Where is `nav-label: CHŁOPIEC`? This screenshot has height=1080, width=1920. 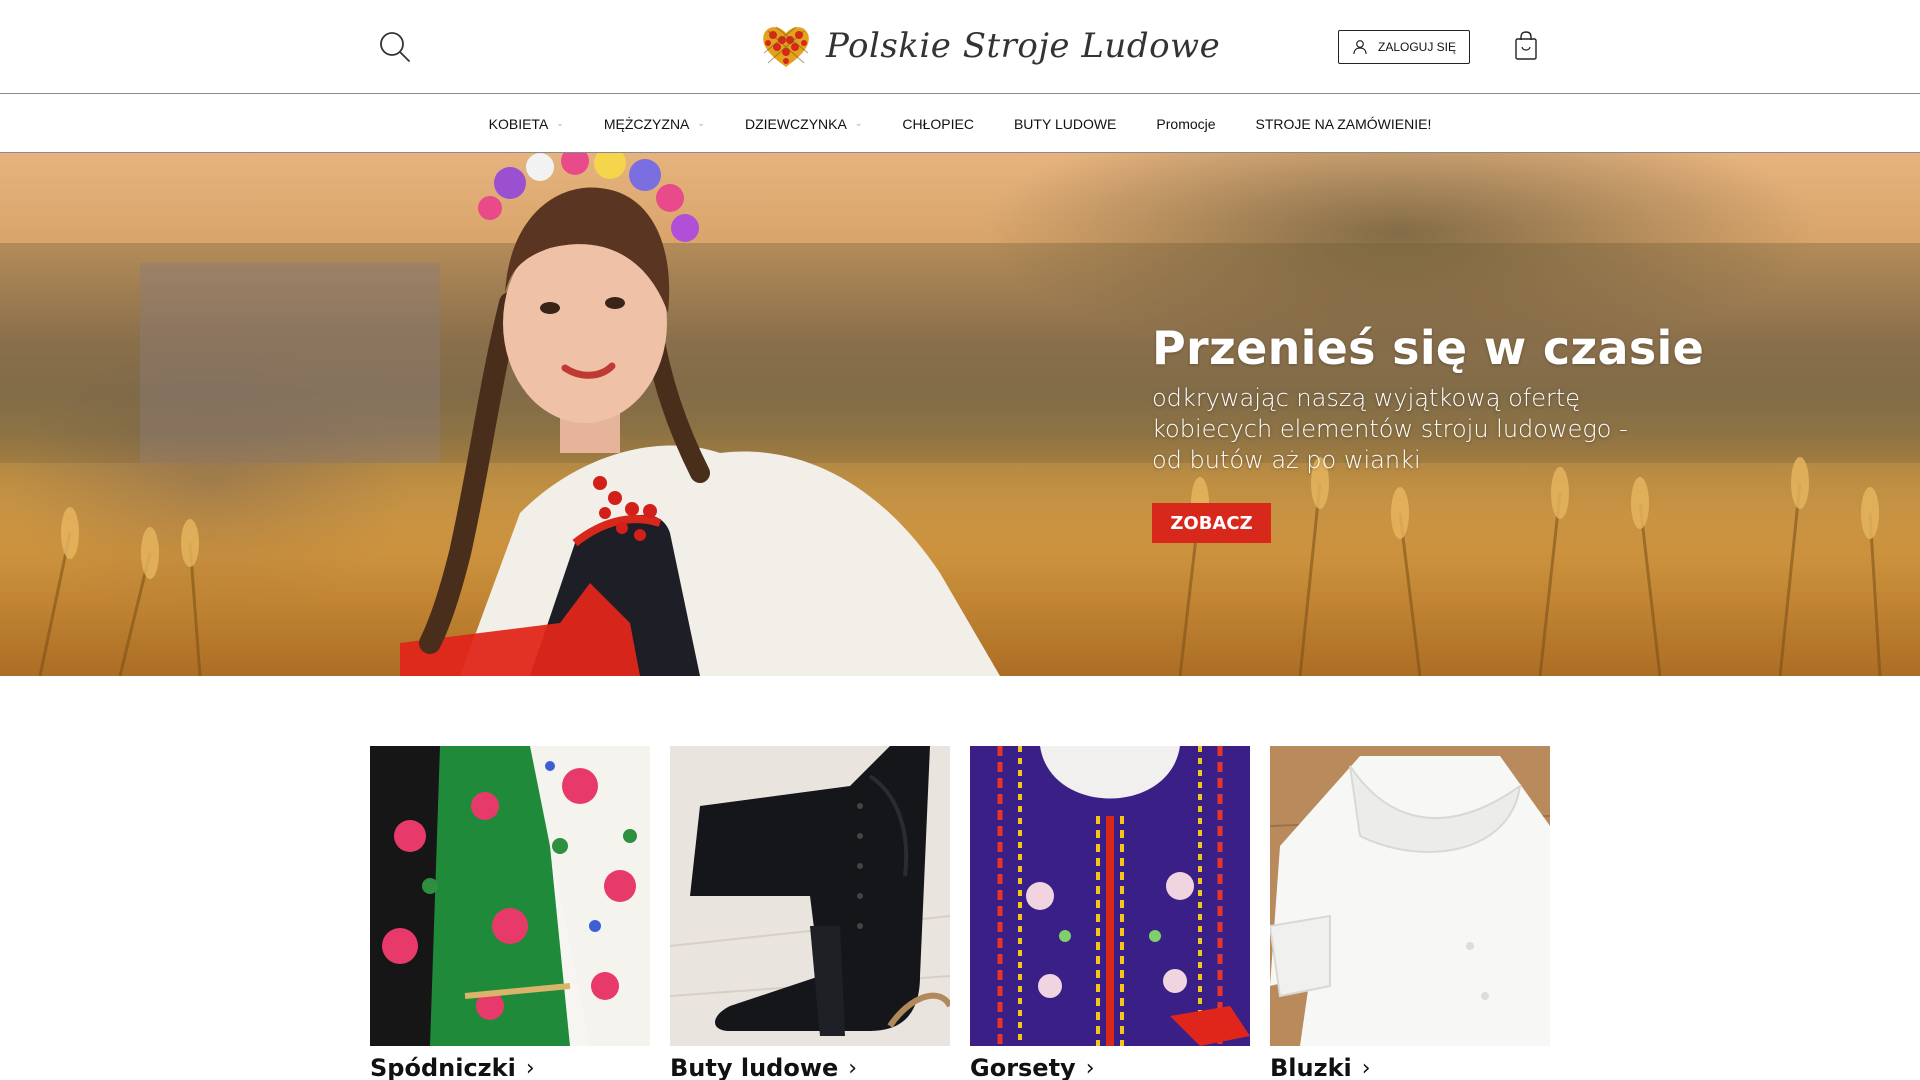 nav-label: CHŁOPIEC is located at coordinates (938, 123).